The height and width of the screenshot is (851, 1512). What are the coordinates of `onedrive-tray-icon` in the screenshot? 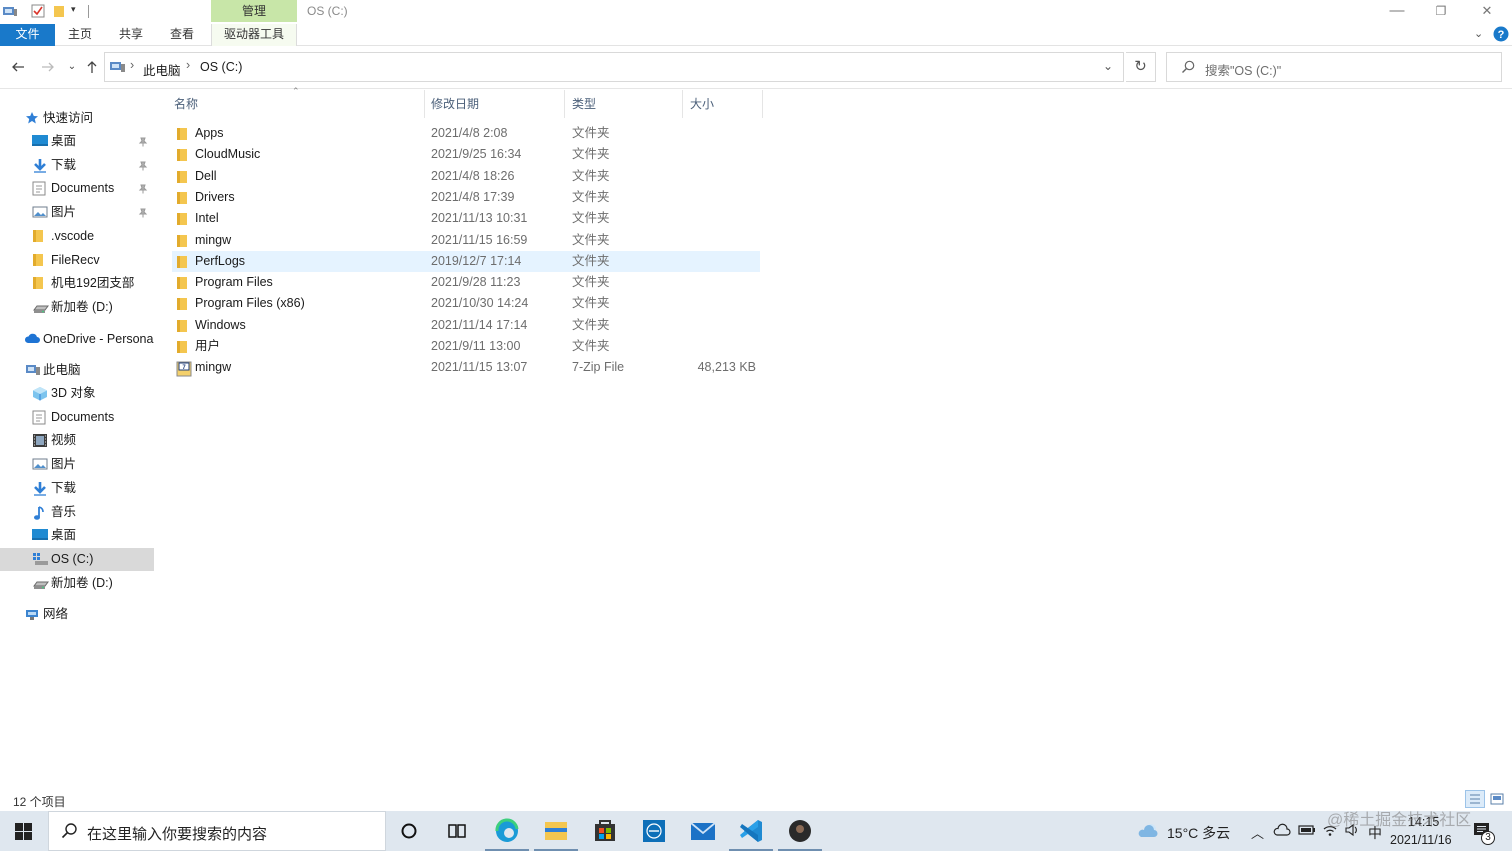 It's located at (1282, 830).